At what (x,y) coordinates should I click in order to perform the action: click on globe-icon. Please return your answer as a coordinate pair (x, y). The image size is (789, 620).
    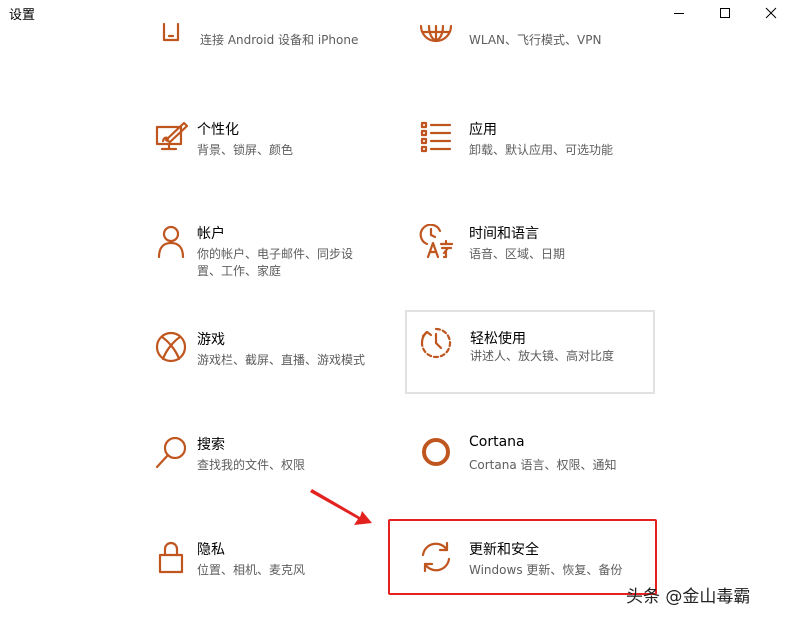
    Looking at the image, I should click on (436, 33).